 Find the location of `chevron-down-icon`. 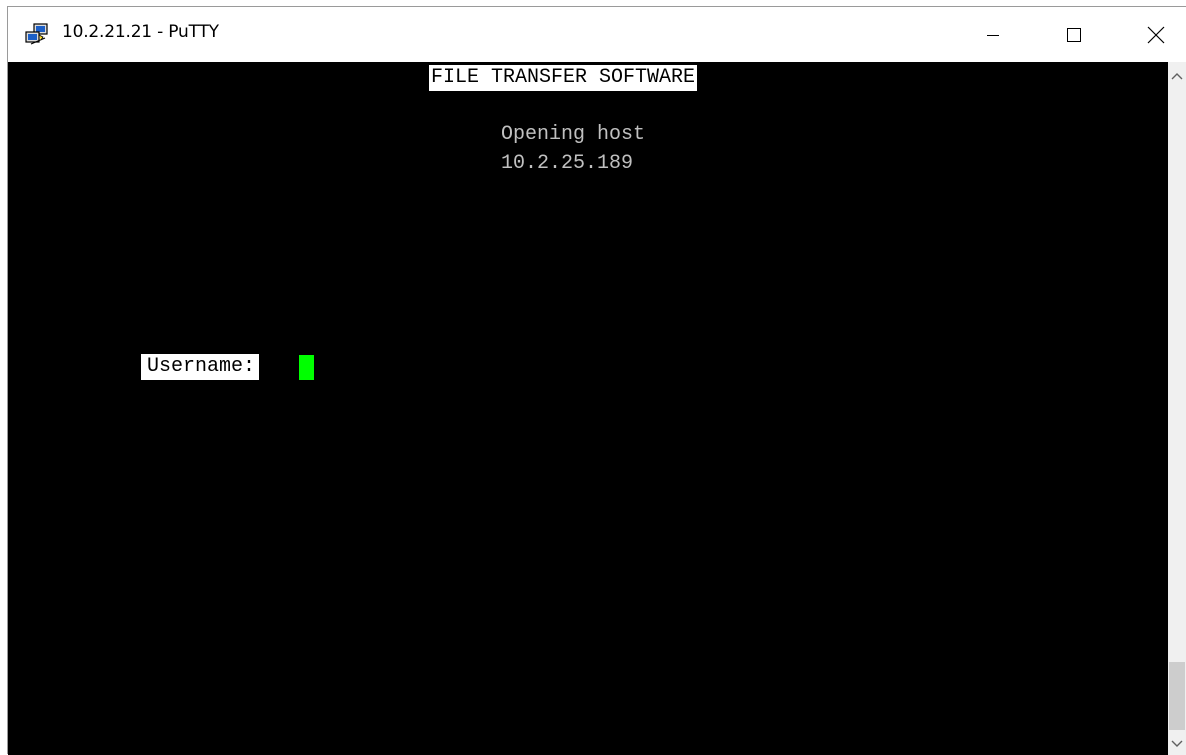

chevron-down-icon is located at coordinates (1177, 743).